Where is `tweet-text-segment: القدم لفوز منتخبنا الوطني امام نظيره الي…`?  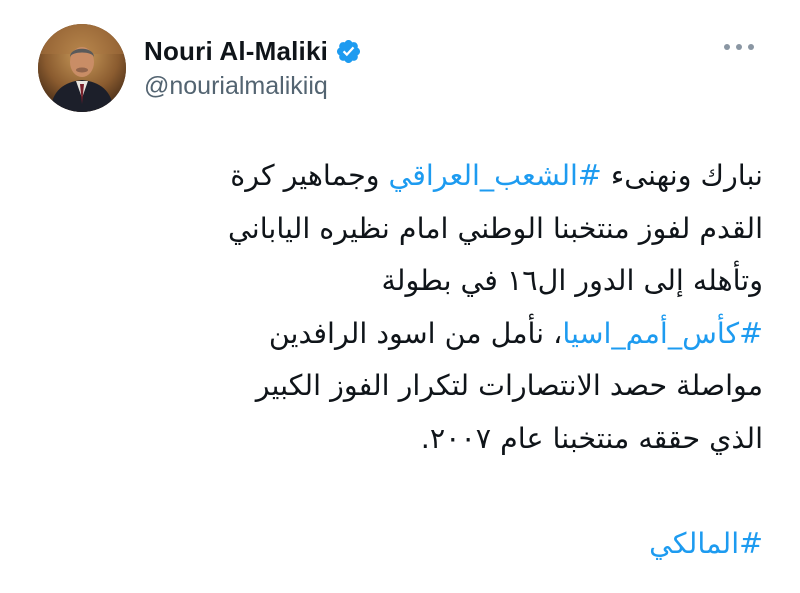 tweet-text-segment: القدم لفوز منتخبنا الوطني امام نظيره الي… is located at coordinates (495, 228).